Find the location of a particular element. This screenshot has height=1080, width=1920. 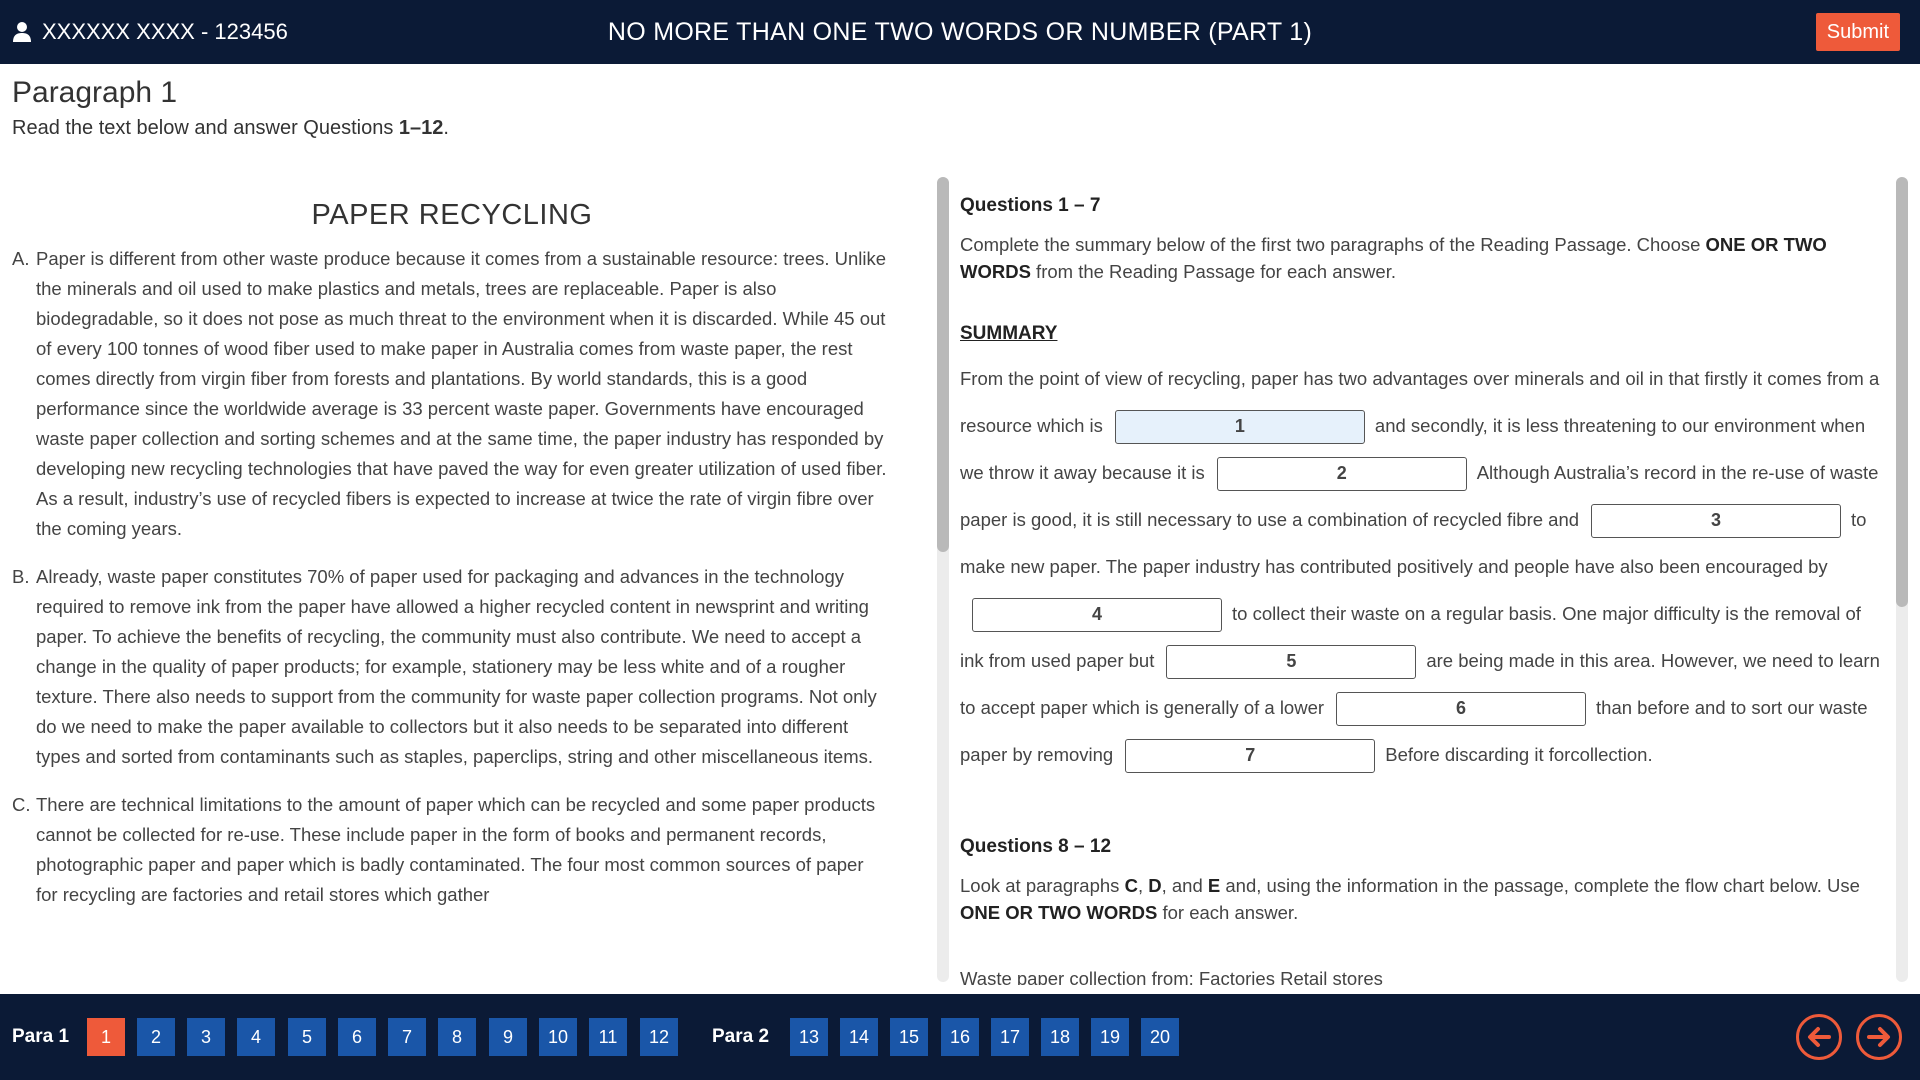

instructions-suffix: . is located at coordinates (446, 128).